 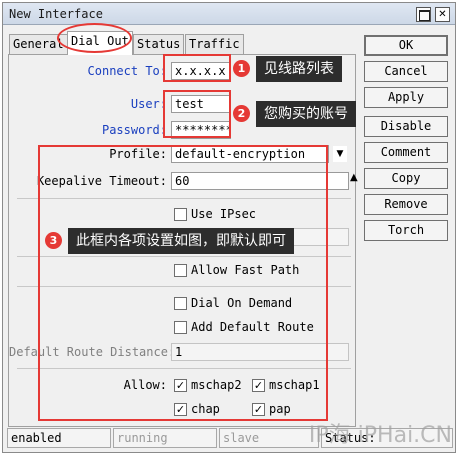 What do you see at coordinates (380, 435) in the screenshot?
I see `watermark: IP海 iPHai.CN` at bounding box center [380, 435].